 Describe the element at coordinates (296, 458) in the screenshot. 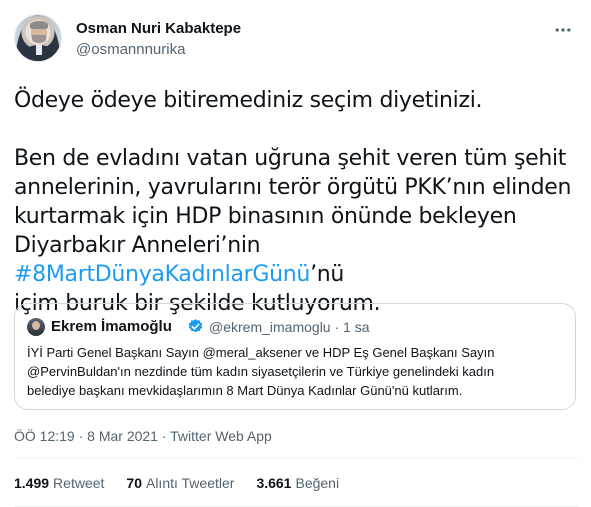

I see `divider` at that location.